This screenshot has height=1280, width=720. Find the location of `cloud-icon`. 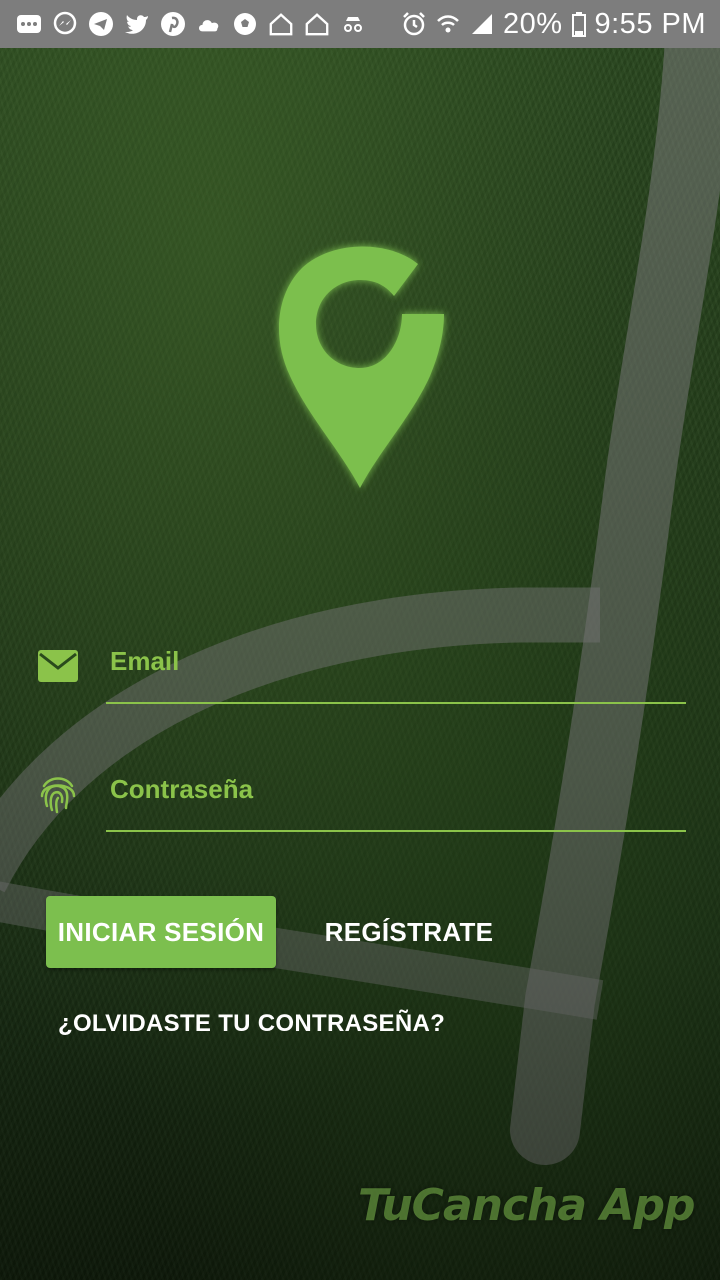

cloud-icon is located at coordinates (209, 24).